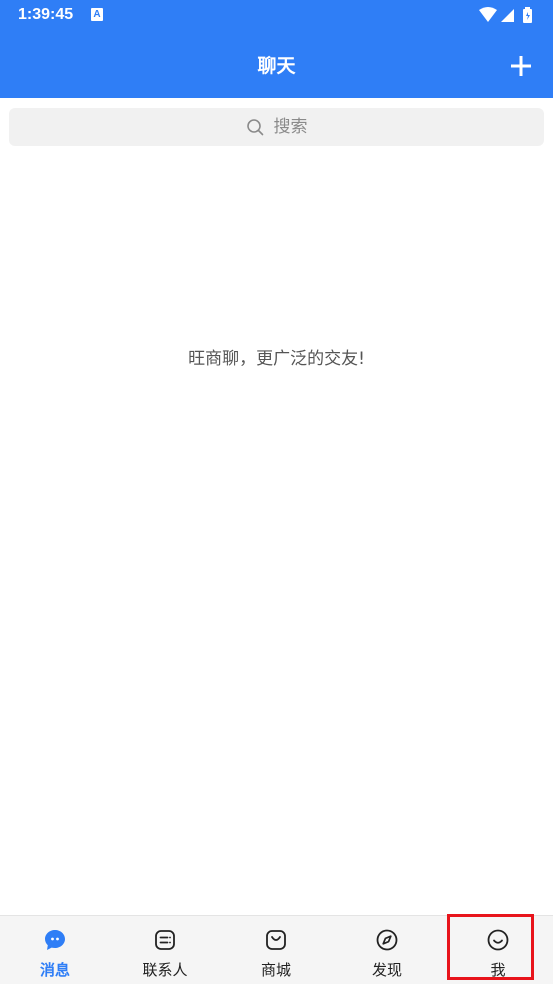 The image size is (553, 984). I want to click on app-header: 聊天, so click(276, 64).